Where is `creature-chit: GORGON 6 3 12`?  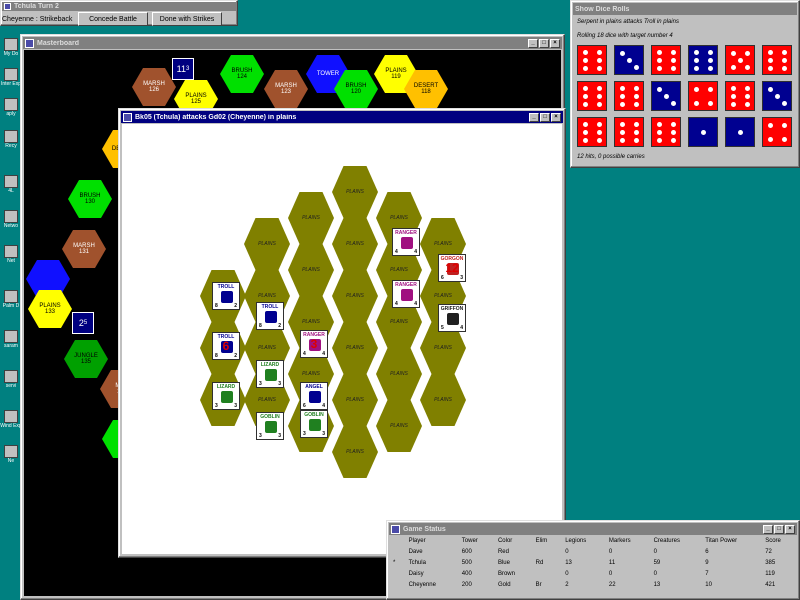 creature-chit: GORGON 6 3 12 is located at coordinates (452, 268).